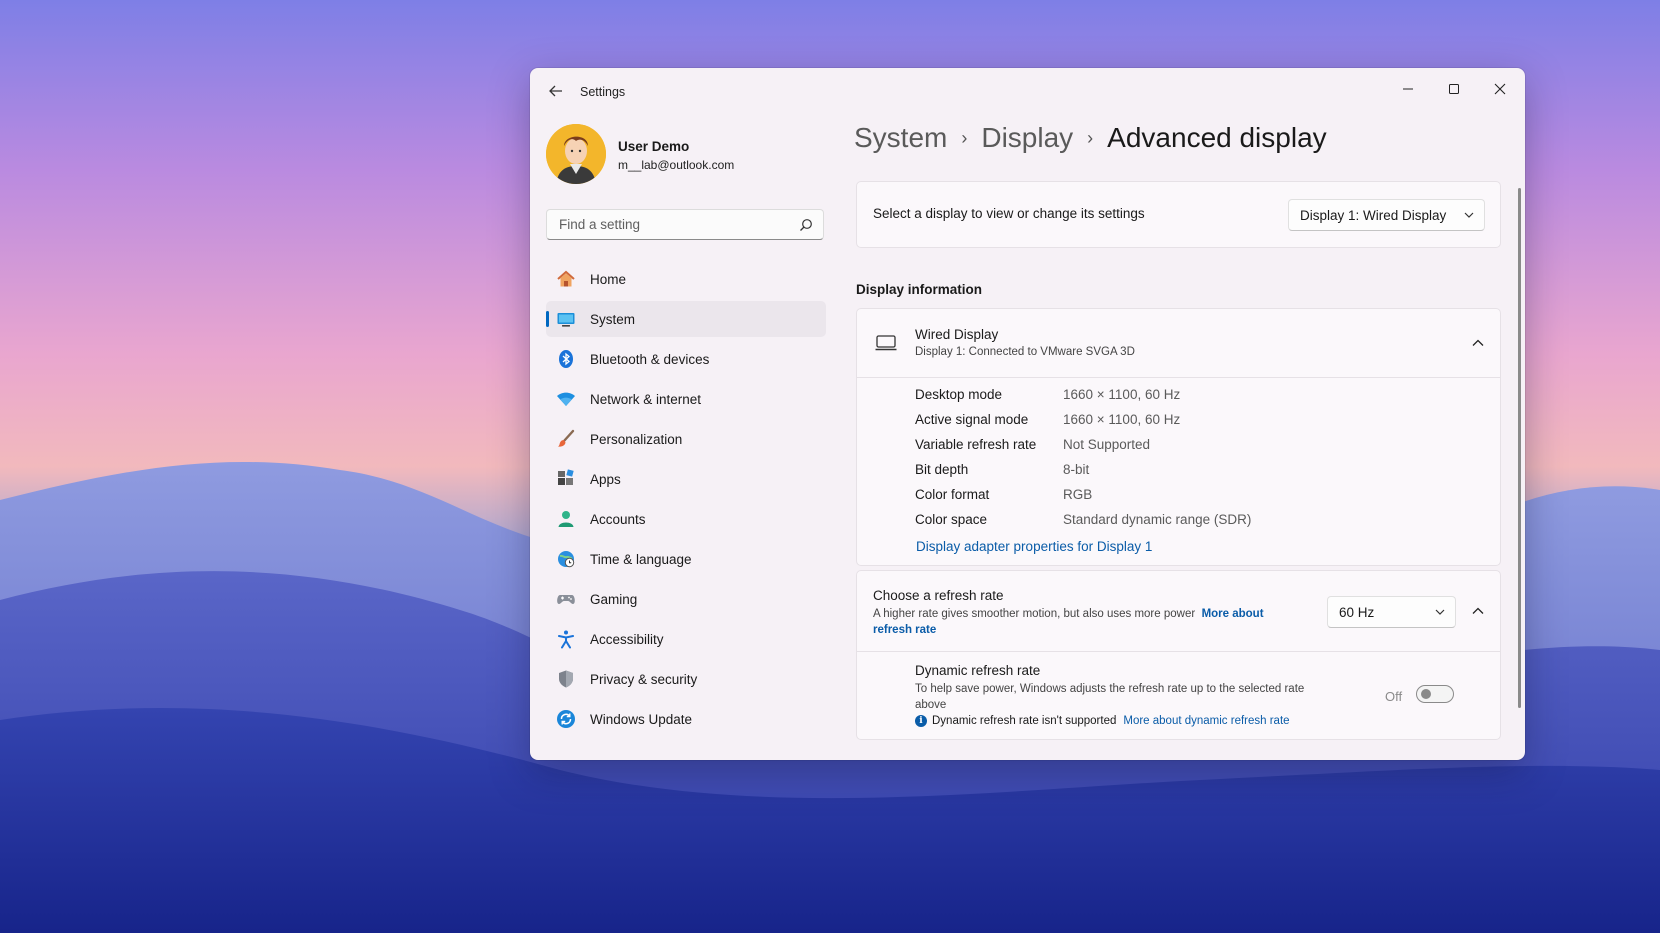 The width and height of the screenshot is (1660, 933). Describe the element at coordinates (686, 439) in the screenshot. I see `sidebar-item-personalization: Personalization` at that location.